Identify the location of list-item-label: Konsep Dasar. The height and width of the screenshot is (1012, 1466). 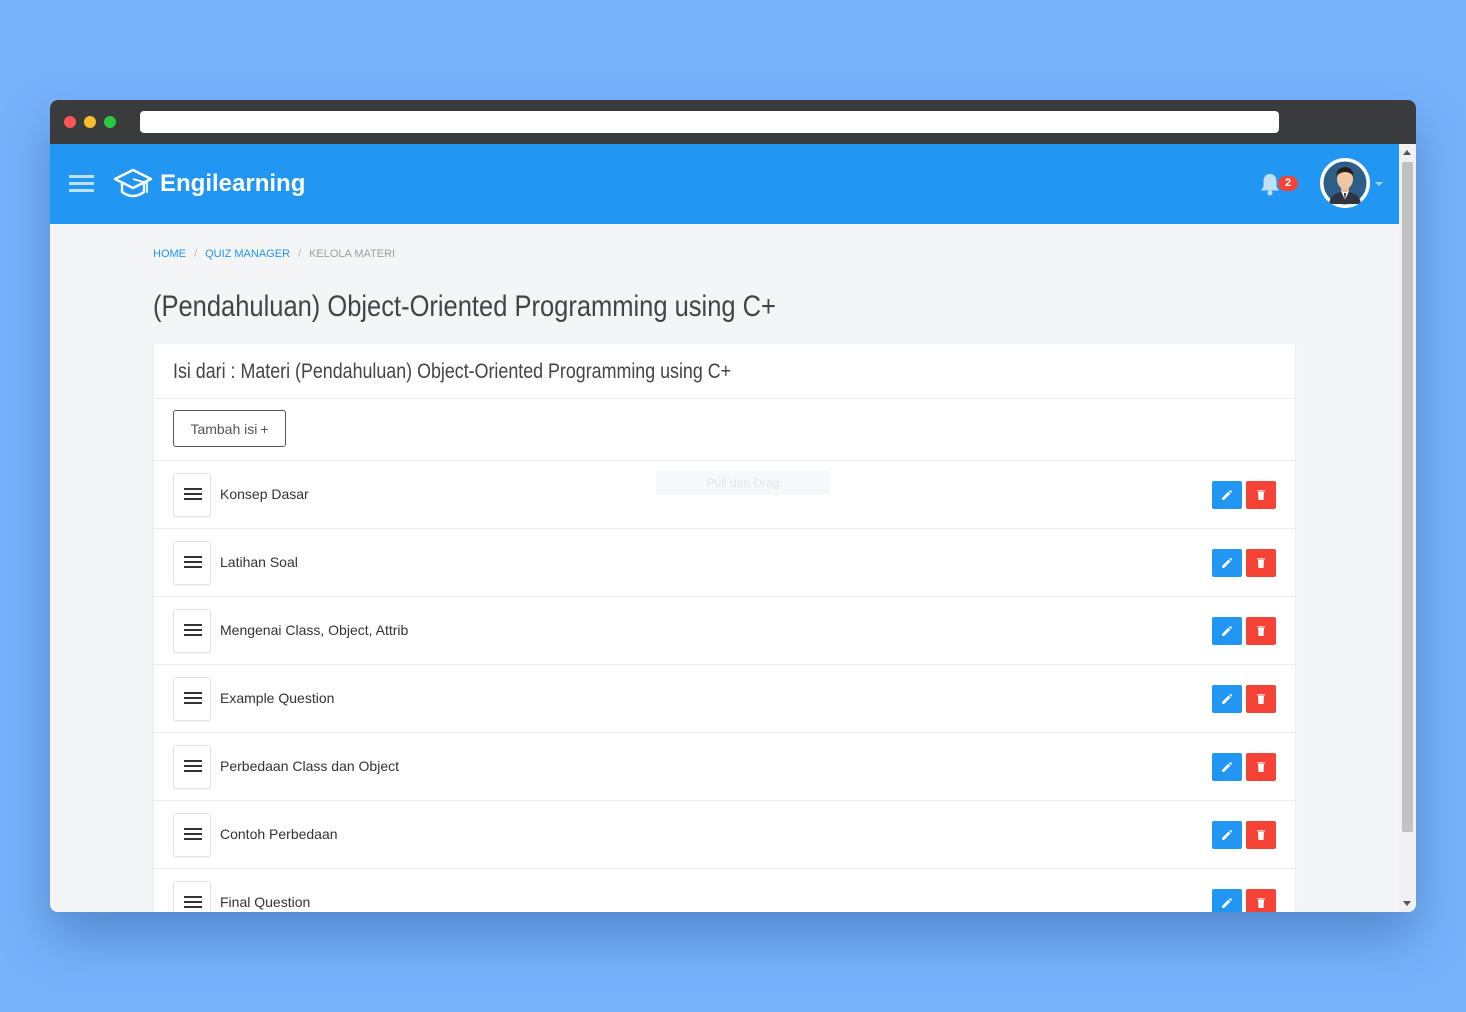
(264, 494).